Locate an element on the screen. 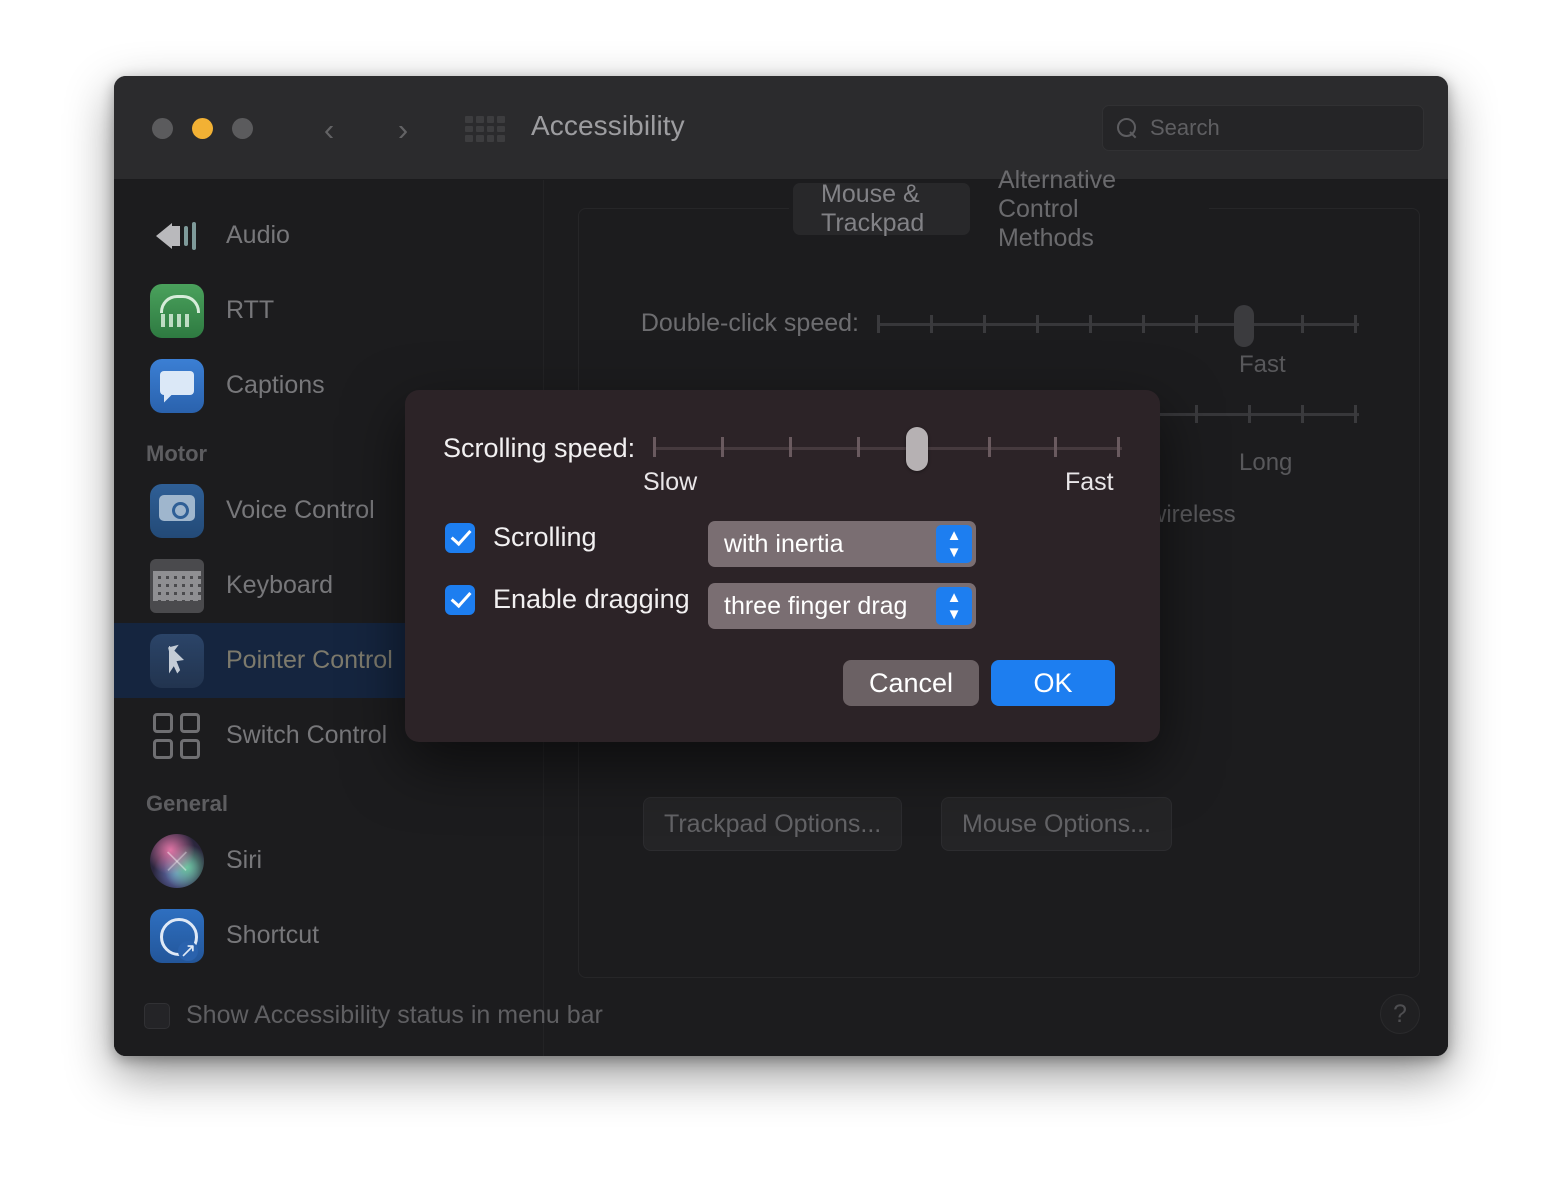  keyboard-icon is located at coordinates (177, 585).